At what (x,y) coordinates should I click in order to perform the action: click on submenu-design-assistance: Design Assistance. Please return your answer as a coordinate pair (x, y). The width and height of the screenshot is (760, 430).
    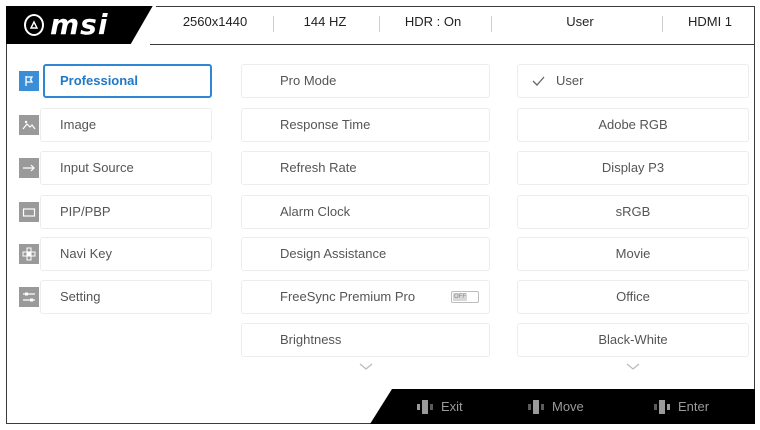
    Looking at the image, I should click on (365, 254).